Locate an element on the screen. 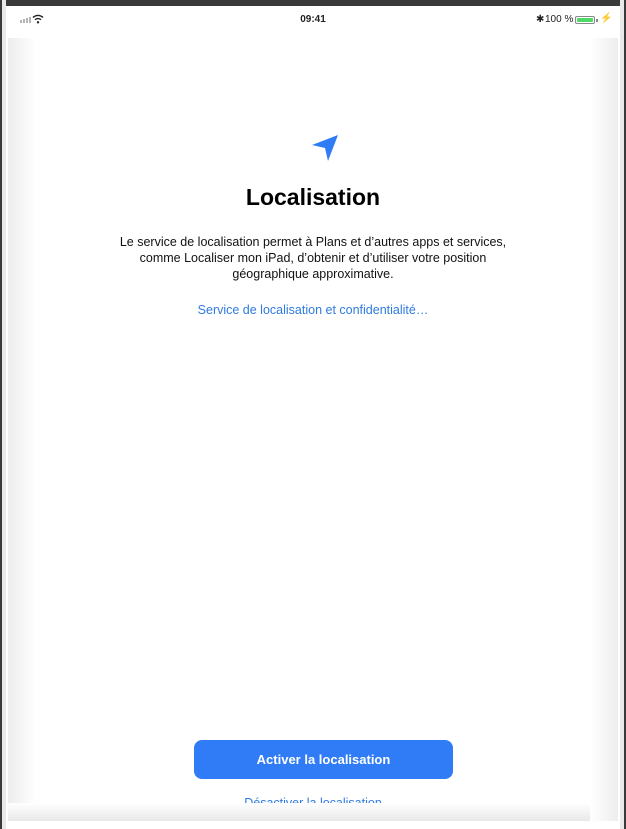 The width and height of the screenshot is (626, 829). frame-edge-right is located at coordinates (623, 414).